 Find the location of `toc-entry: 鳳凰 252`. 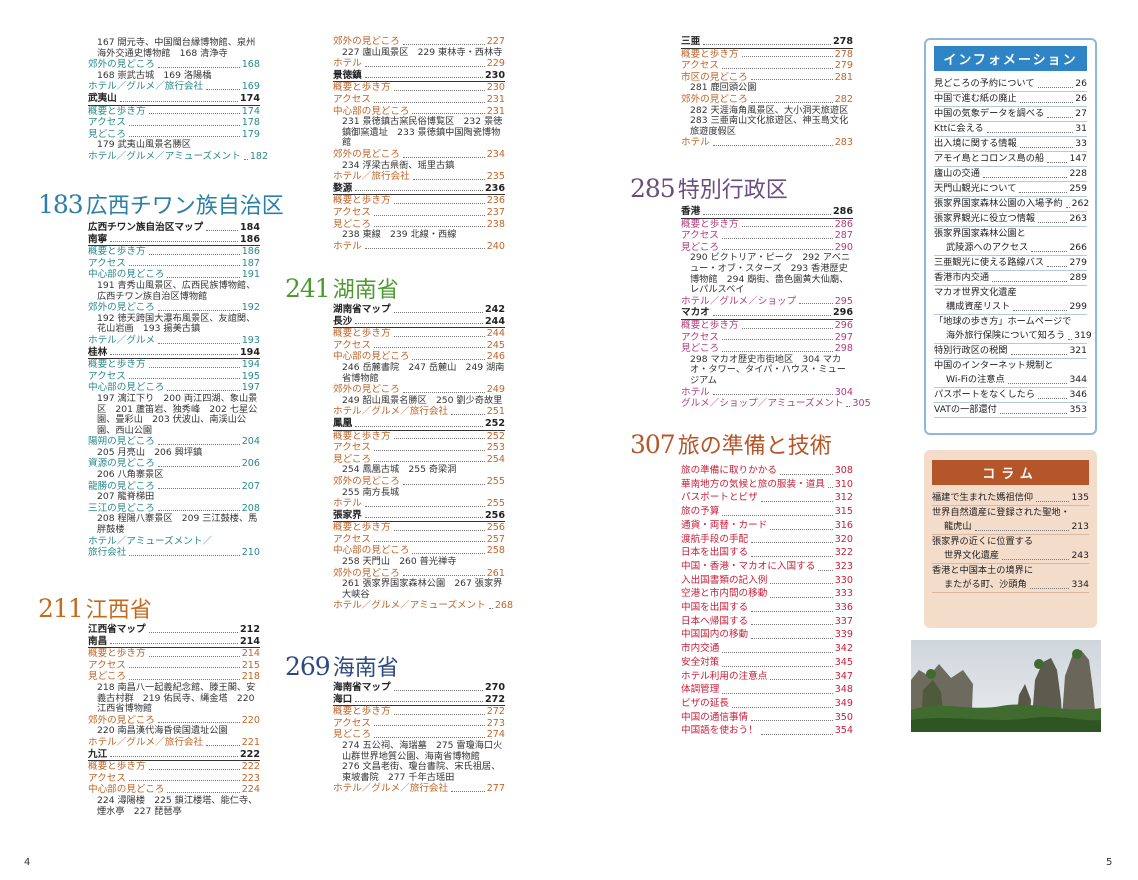

toc-entry: 鳳凰 252 is located at coordinates (419, 424).